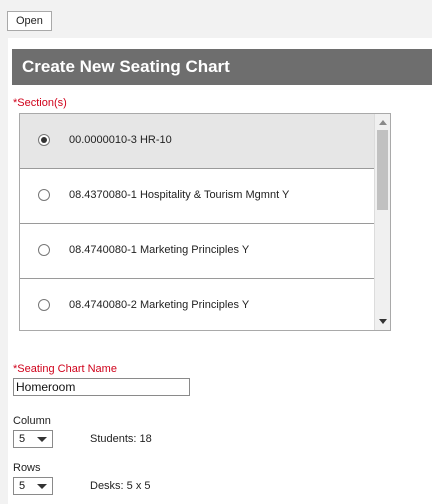  Describe the element at coordinates (159, 305) in the screenshot. I see `section-item-label: 08.4740080-2 Marketing Principles Y` at that location.